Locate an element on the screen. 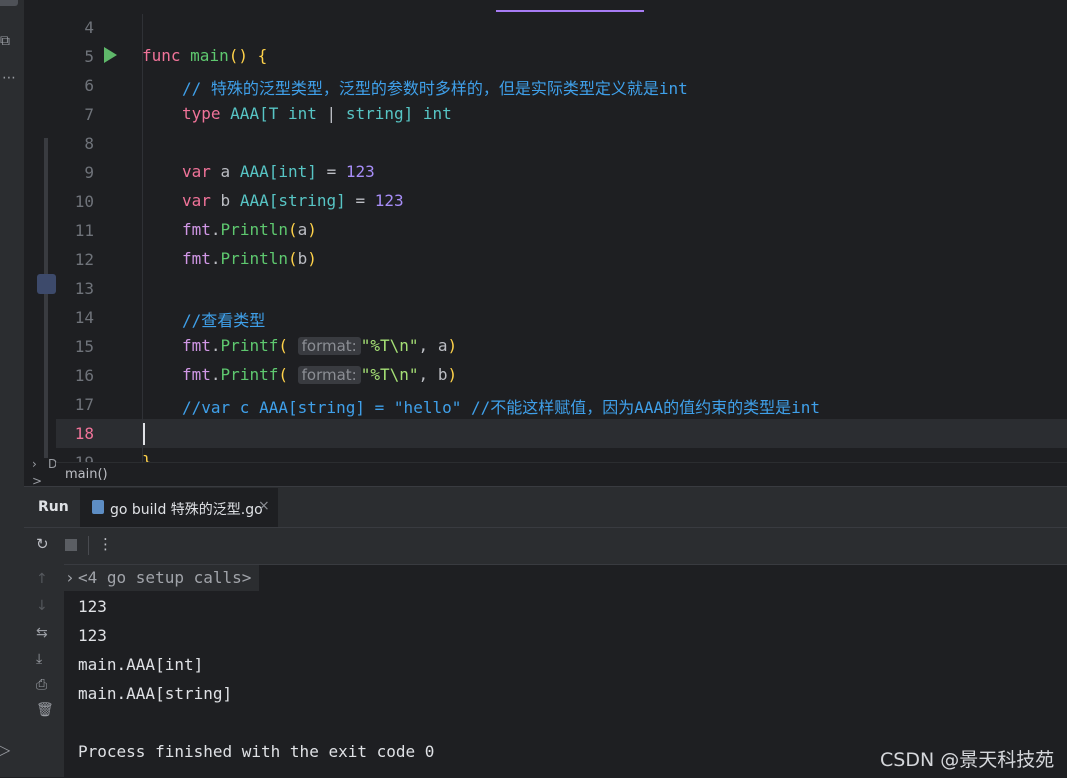 The image size is (1067, 778). run-tab-label: go build 特殊的泛型.go is located at coordinates (186, 510).